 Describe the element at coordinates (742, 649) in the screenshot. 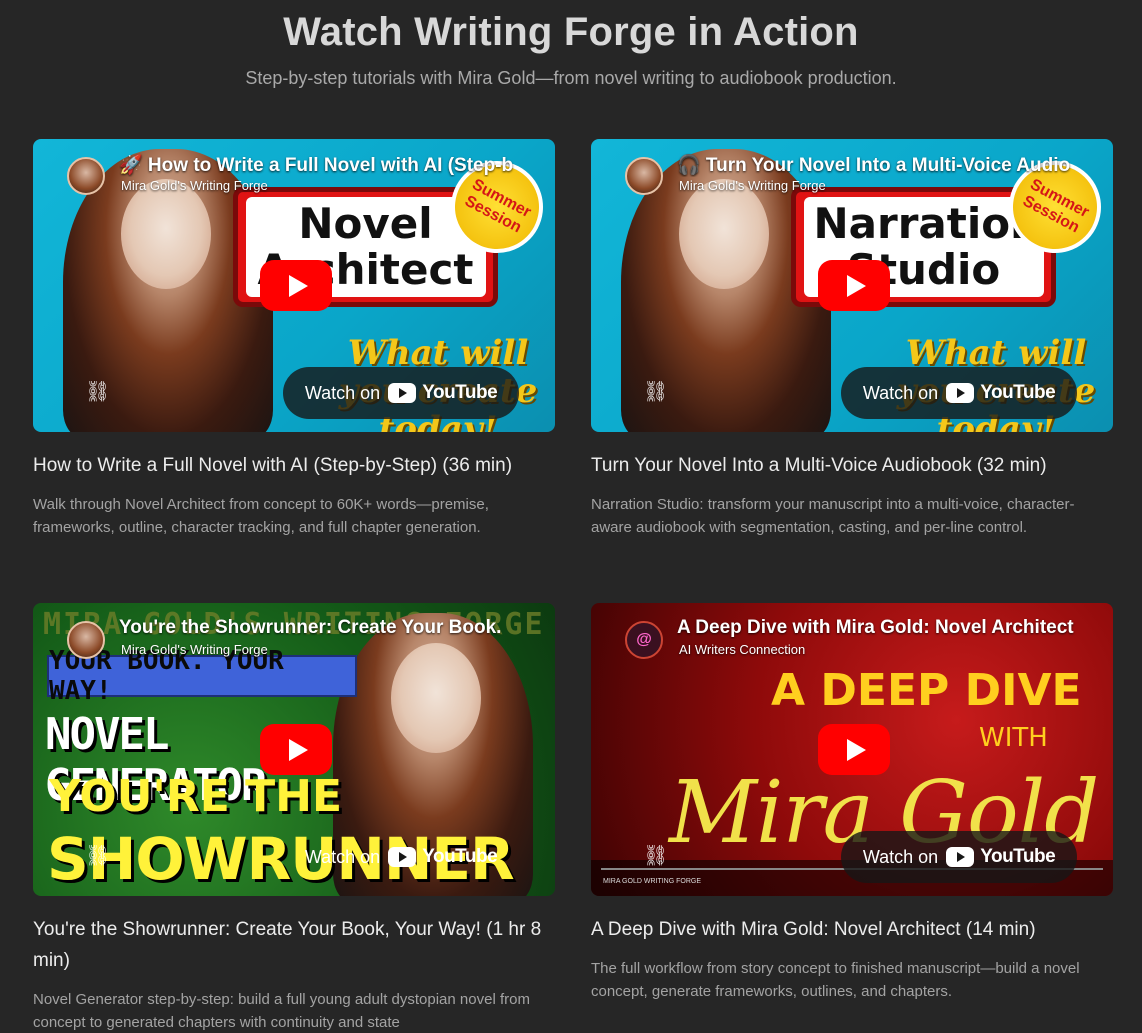

I see `channel-name: AI Writers Connection` at that location.